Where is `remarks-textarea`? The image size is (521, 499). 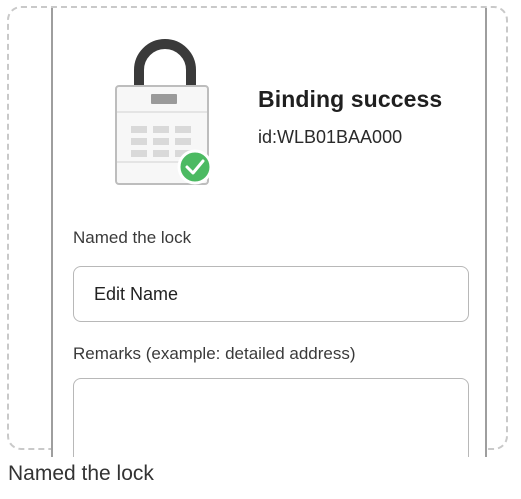
remarks-textarea is located at coordinates (271, 417).